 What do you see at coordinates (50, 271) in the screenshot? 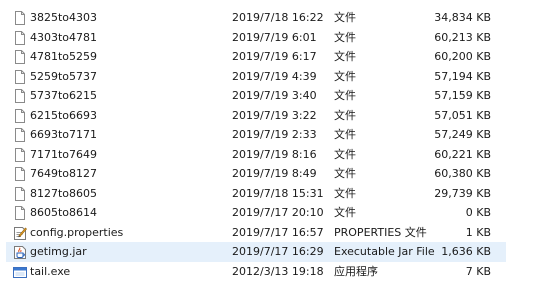
I see `file-name: tail.exe` at bounding box center [50, 271].